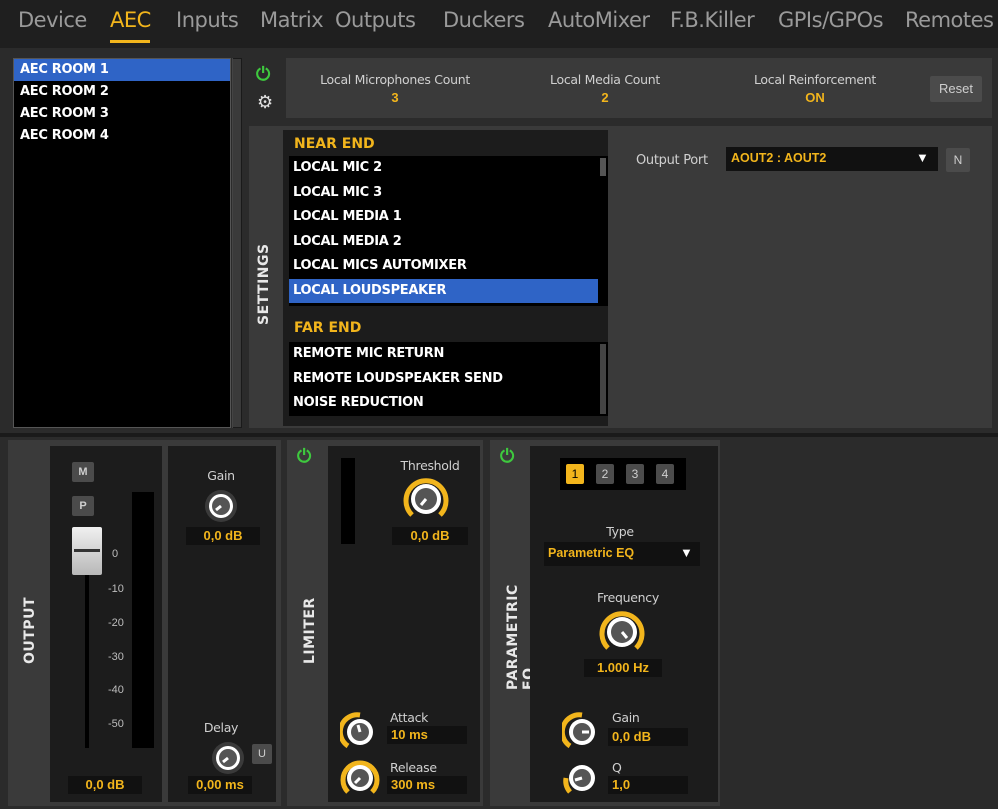  Describe the element at coordinates (665, 474) in the screenshot. I see `band-button-4: 4` at that location.